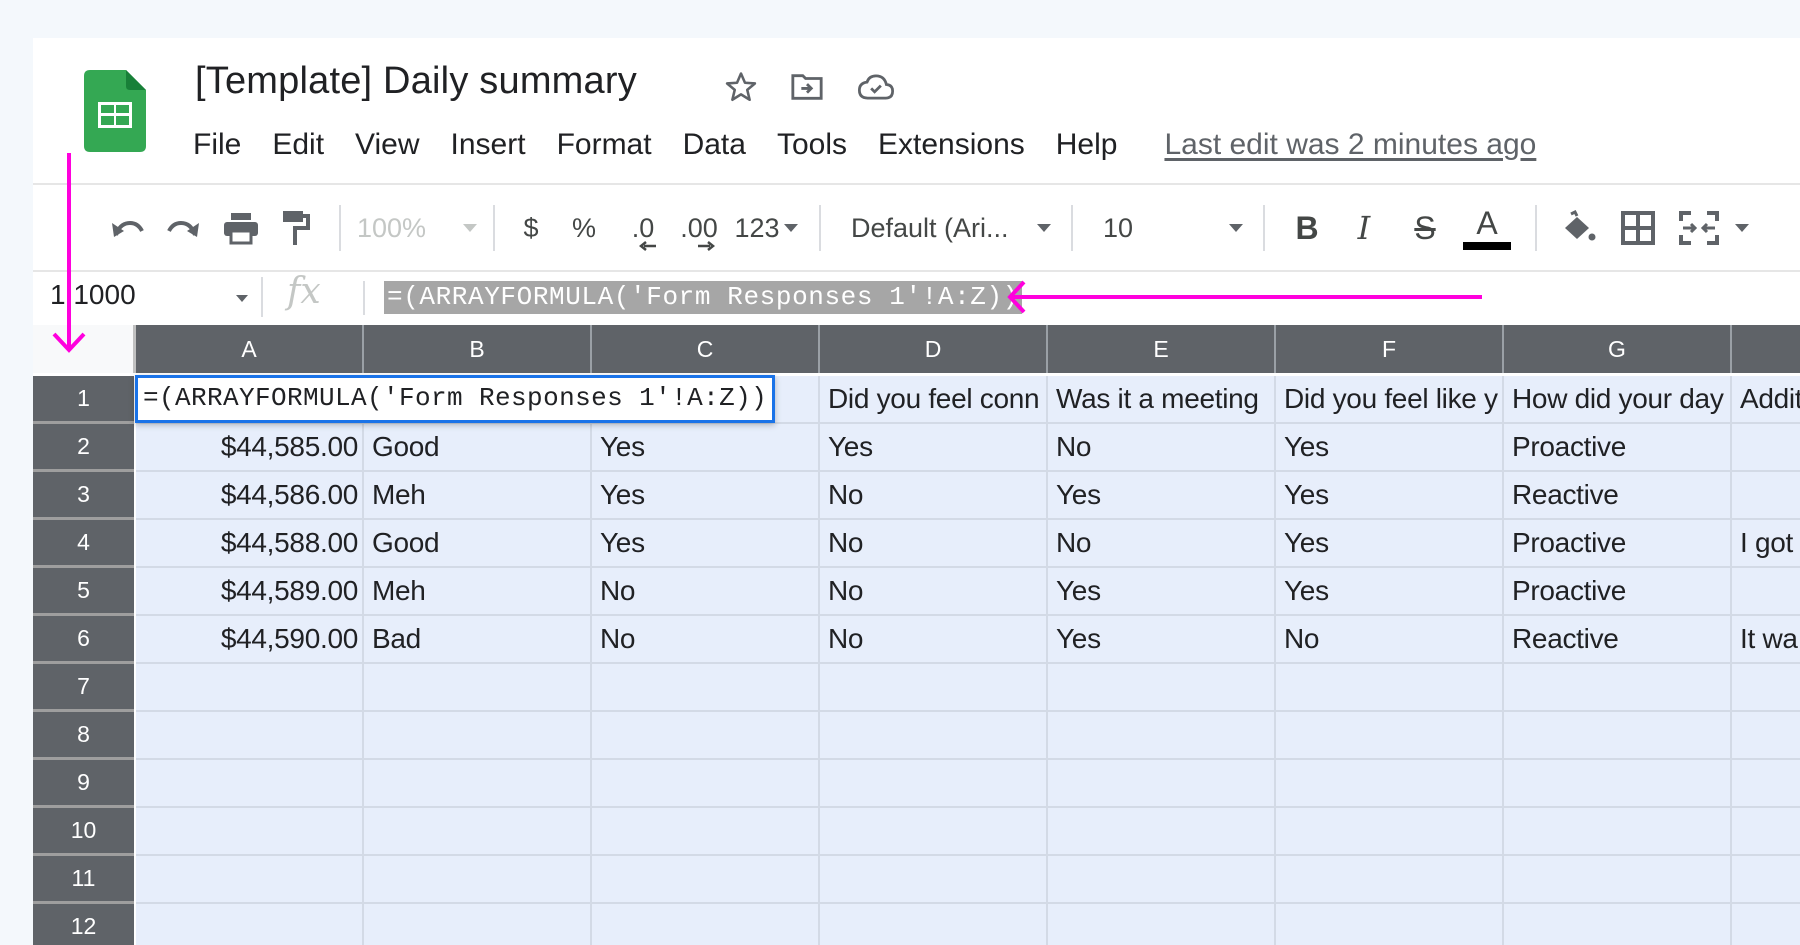 This screenshot has height=945, width=1800. Describe the element at coordinates (296, 228) in the screenshot. I see `paint-format-button` at that location.